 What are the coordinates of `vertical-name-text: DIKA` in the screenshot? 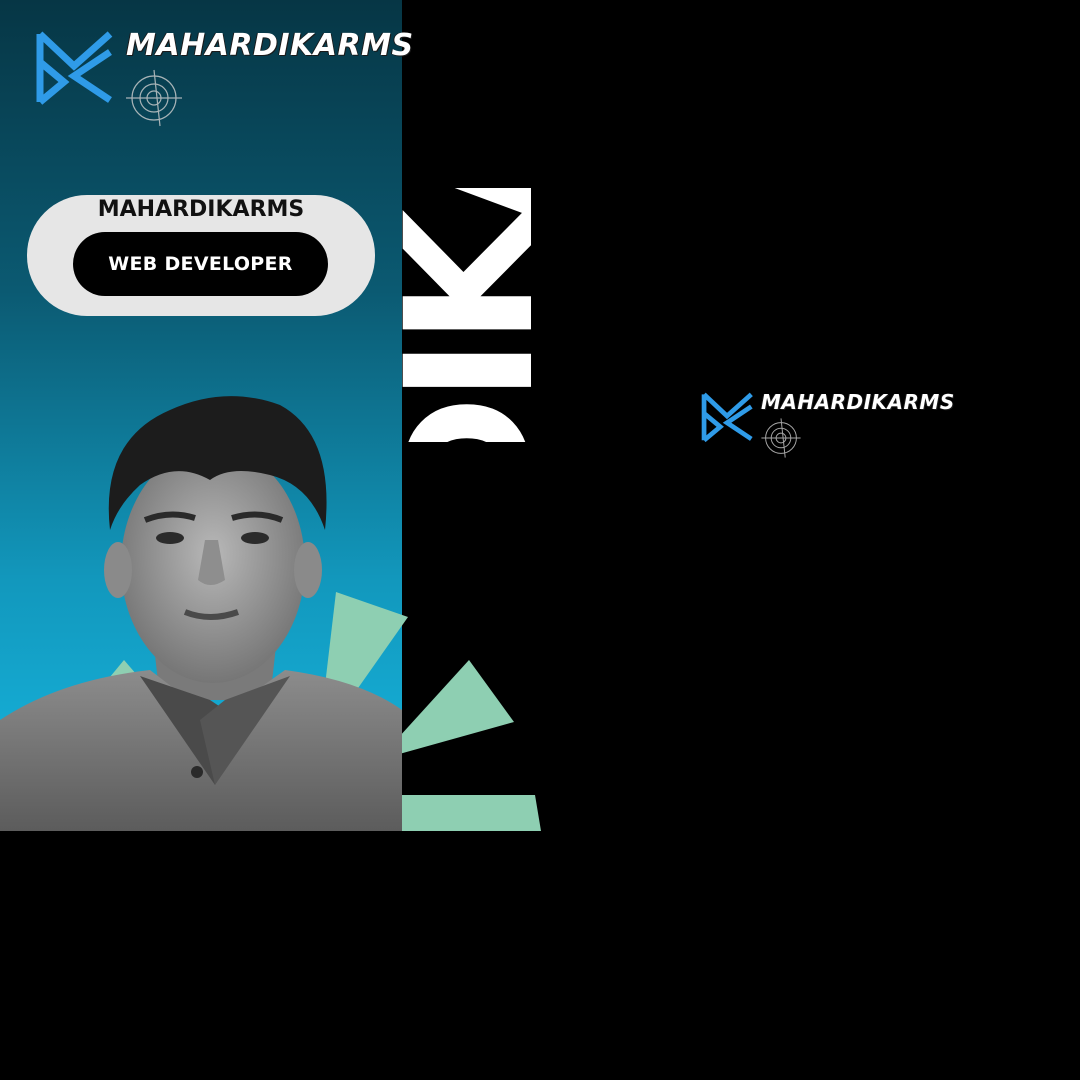 It's located at (471, 315).